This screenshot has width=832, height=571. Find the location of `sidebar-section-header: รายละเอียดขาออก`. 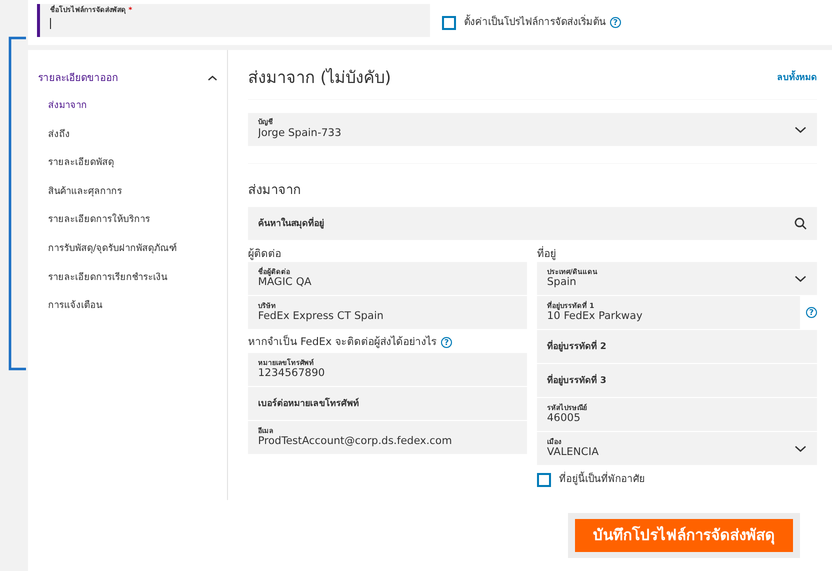

sidebar-section-header: รายละเอียดขาออก is located at coordinates (127, 78).